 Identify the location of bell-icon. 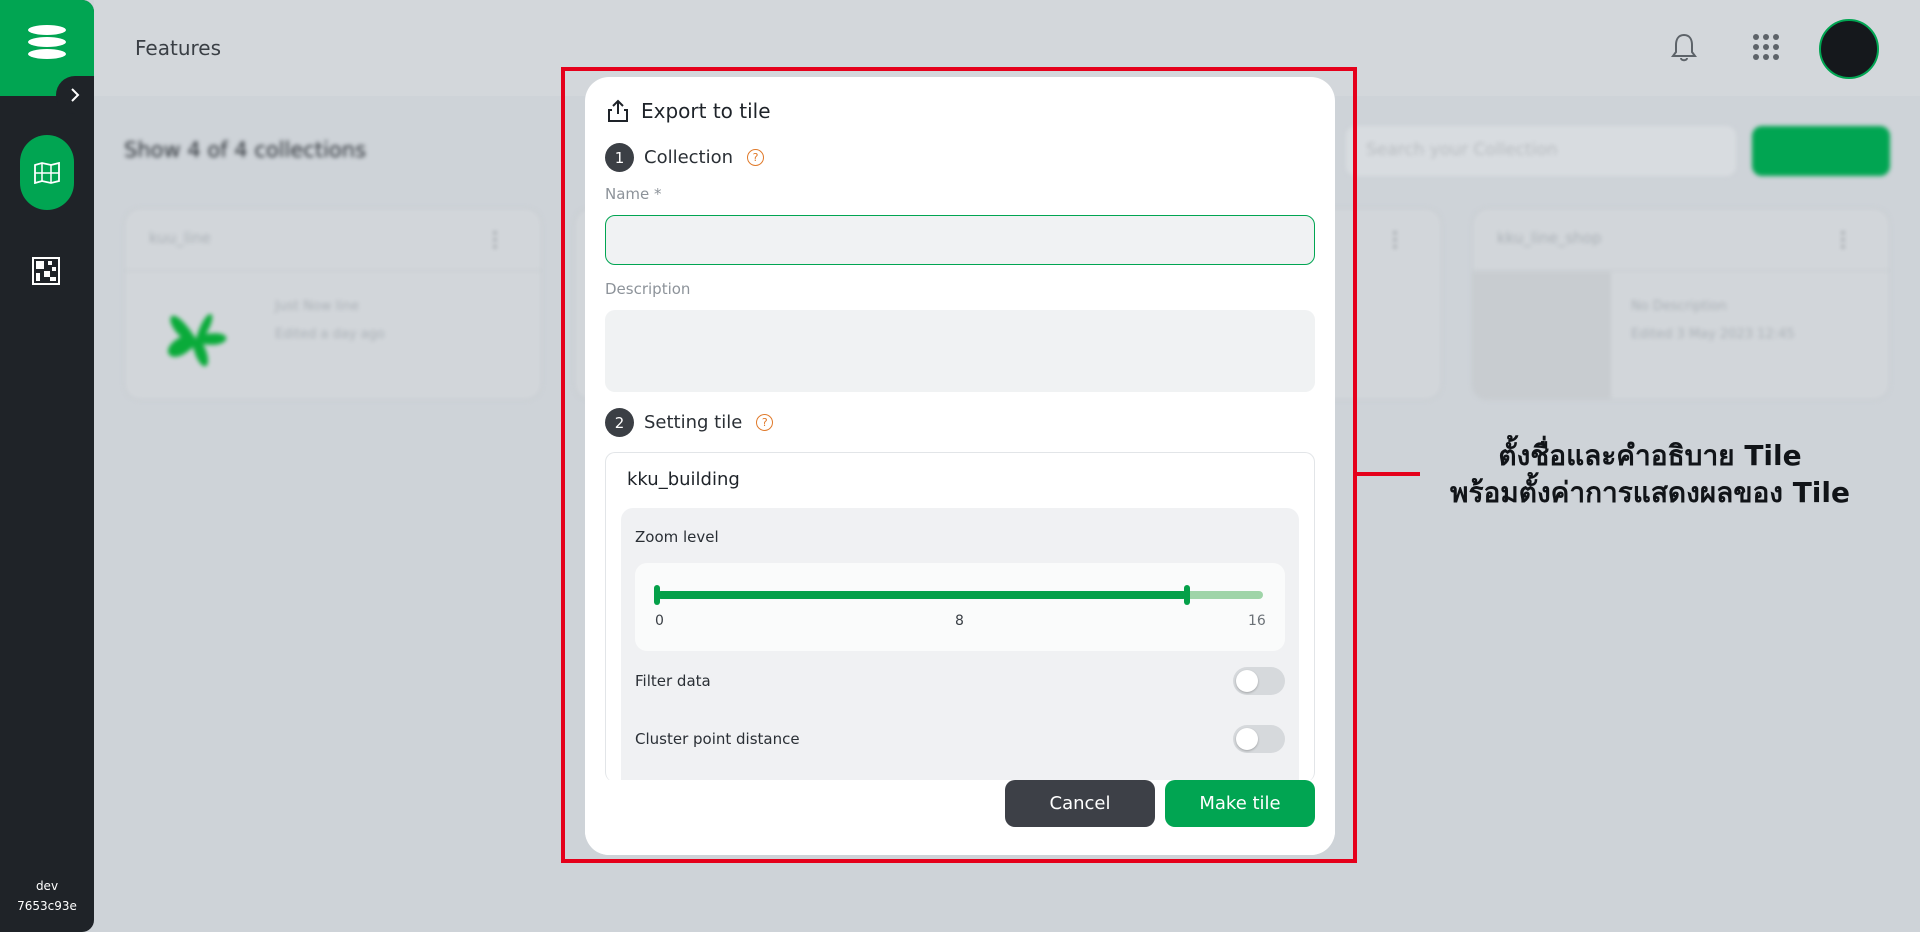
(1684, 47).